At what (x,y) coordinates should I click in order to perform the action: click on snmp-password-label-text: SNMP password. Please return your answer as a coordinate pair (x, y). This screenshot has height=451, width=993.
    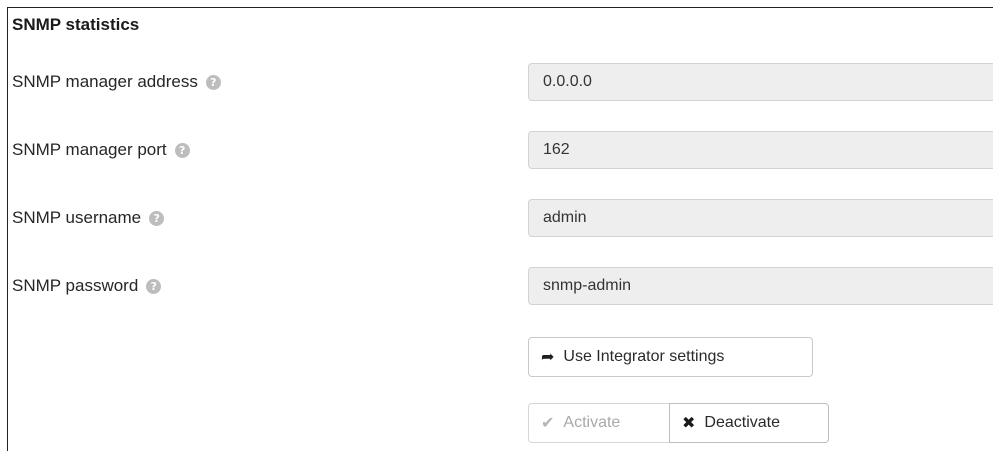
    Looking at the image, I should click on (75, 285).